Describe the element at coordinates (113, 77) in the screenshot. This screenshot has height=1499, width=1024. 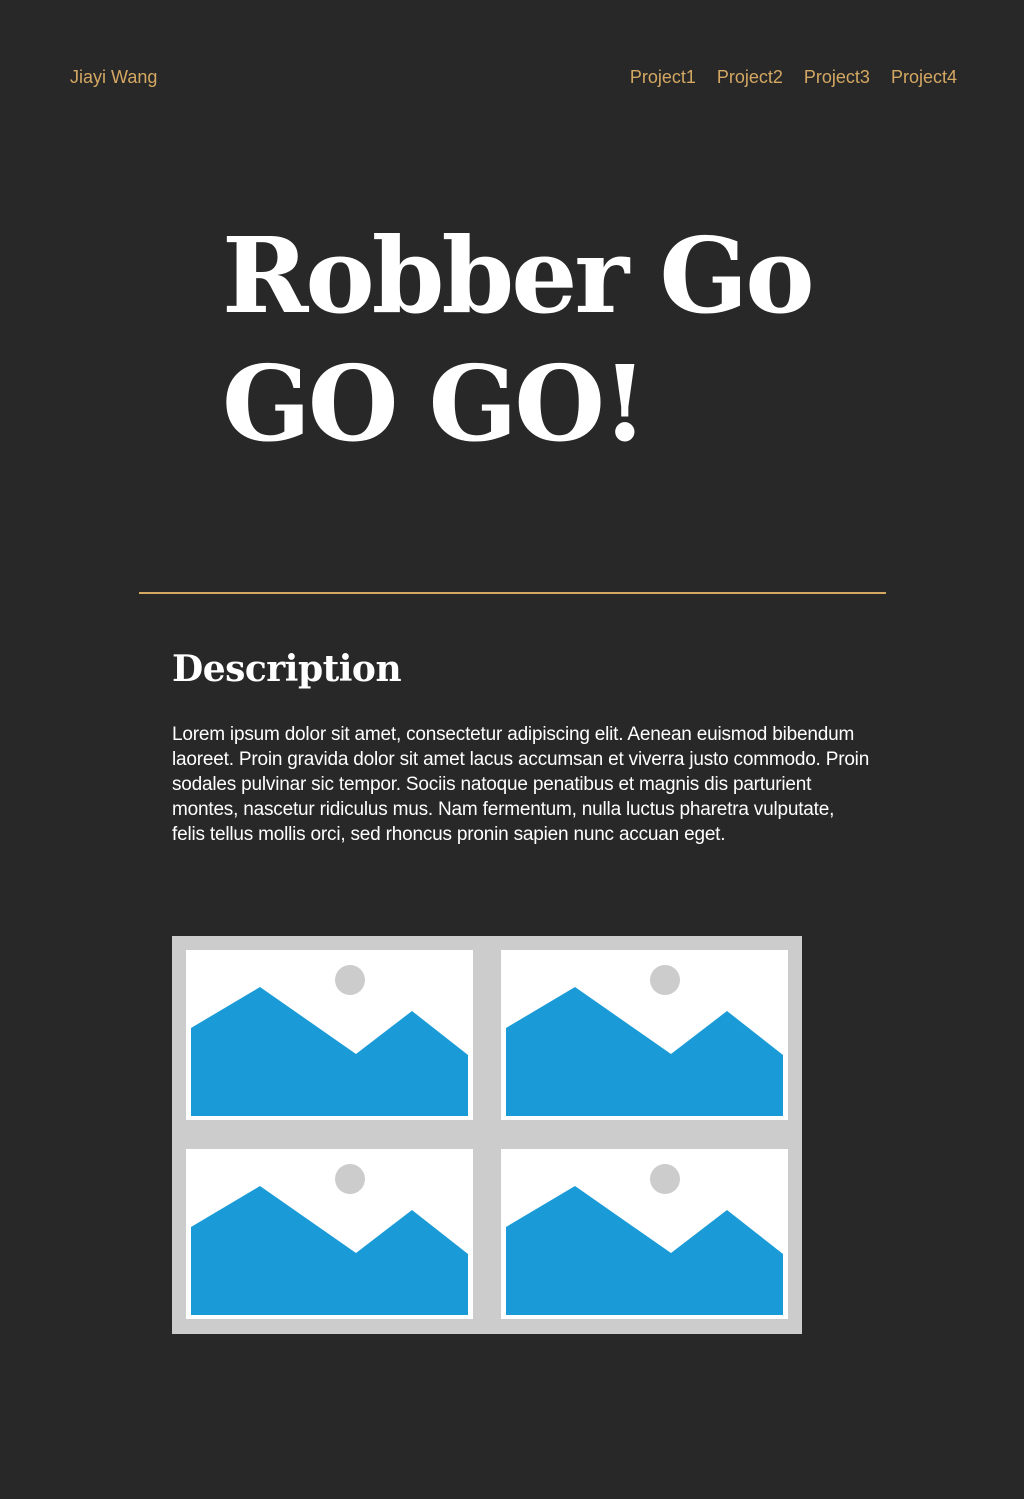
I see `brand-link: Jiayi Wang` at that location.